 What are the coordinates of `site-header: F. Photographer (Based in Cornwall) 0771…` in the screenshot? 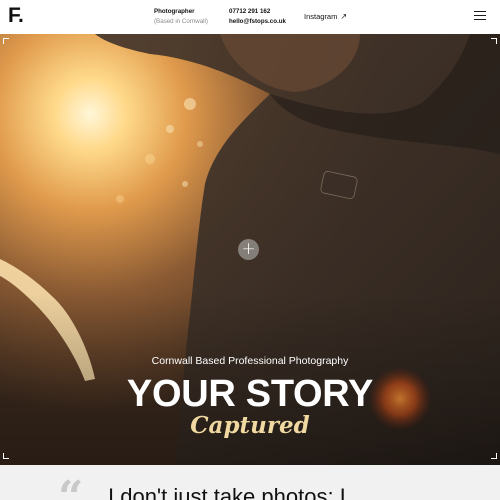 It's located at (250, 17).